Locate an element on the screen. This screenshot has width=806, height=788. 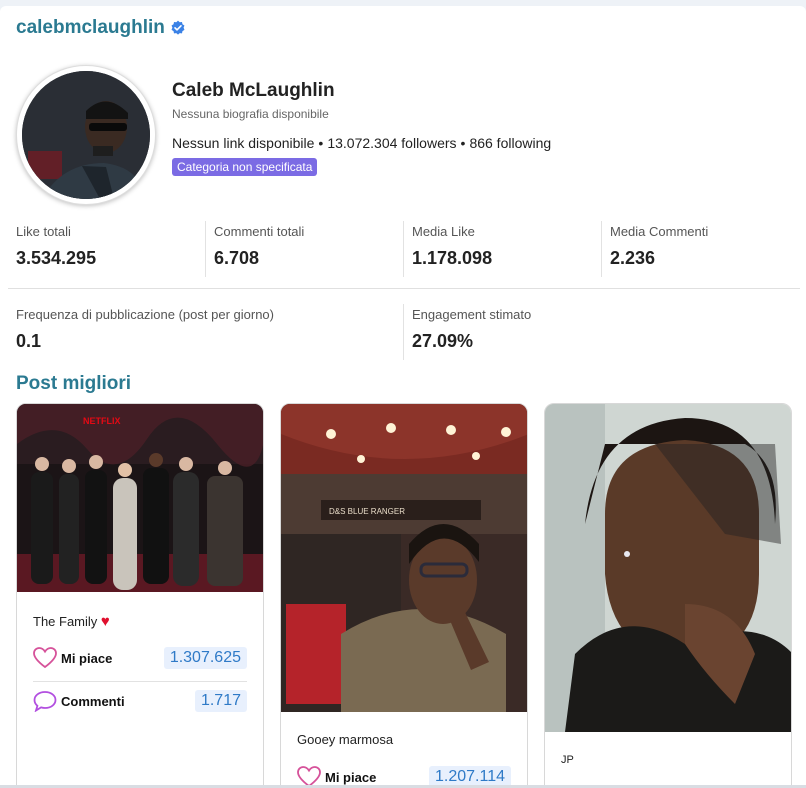
metric-label: Engagement stimato is located at coordinates (472, 314).